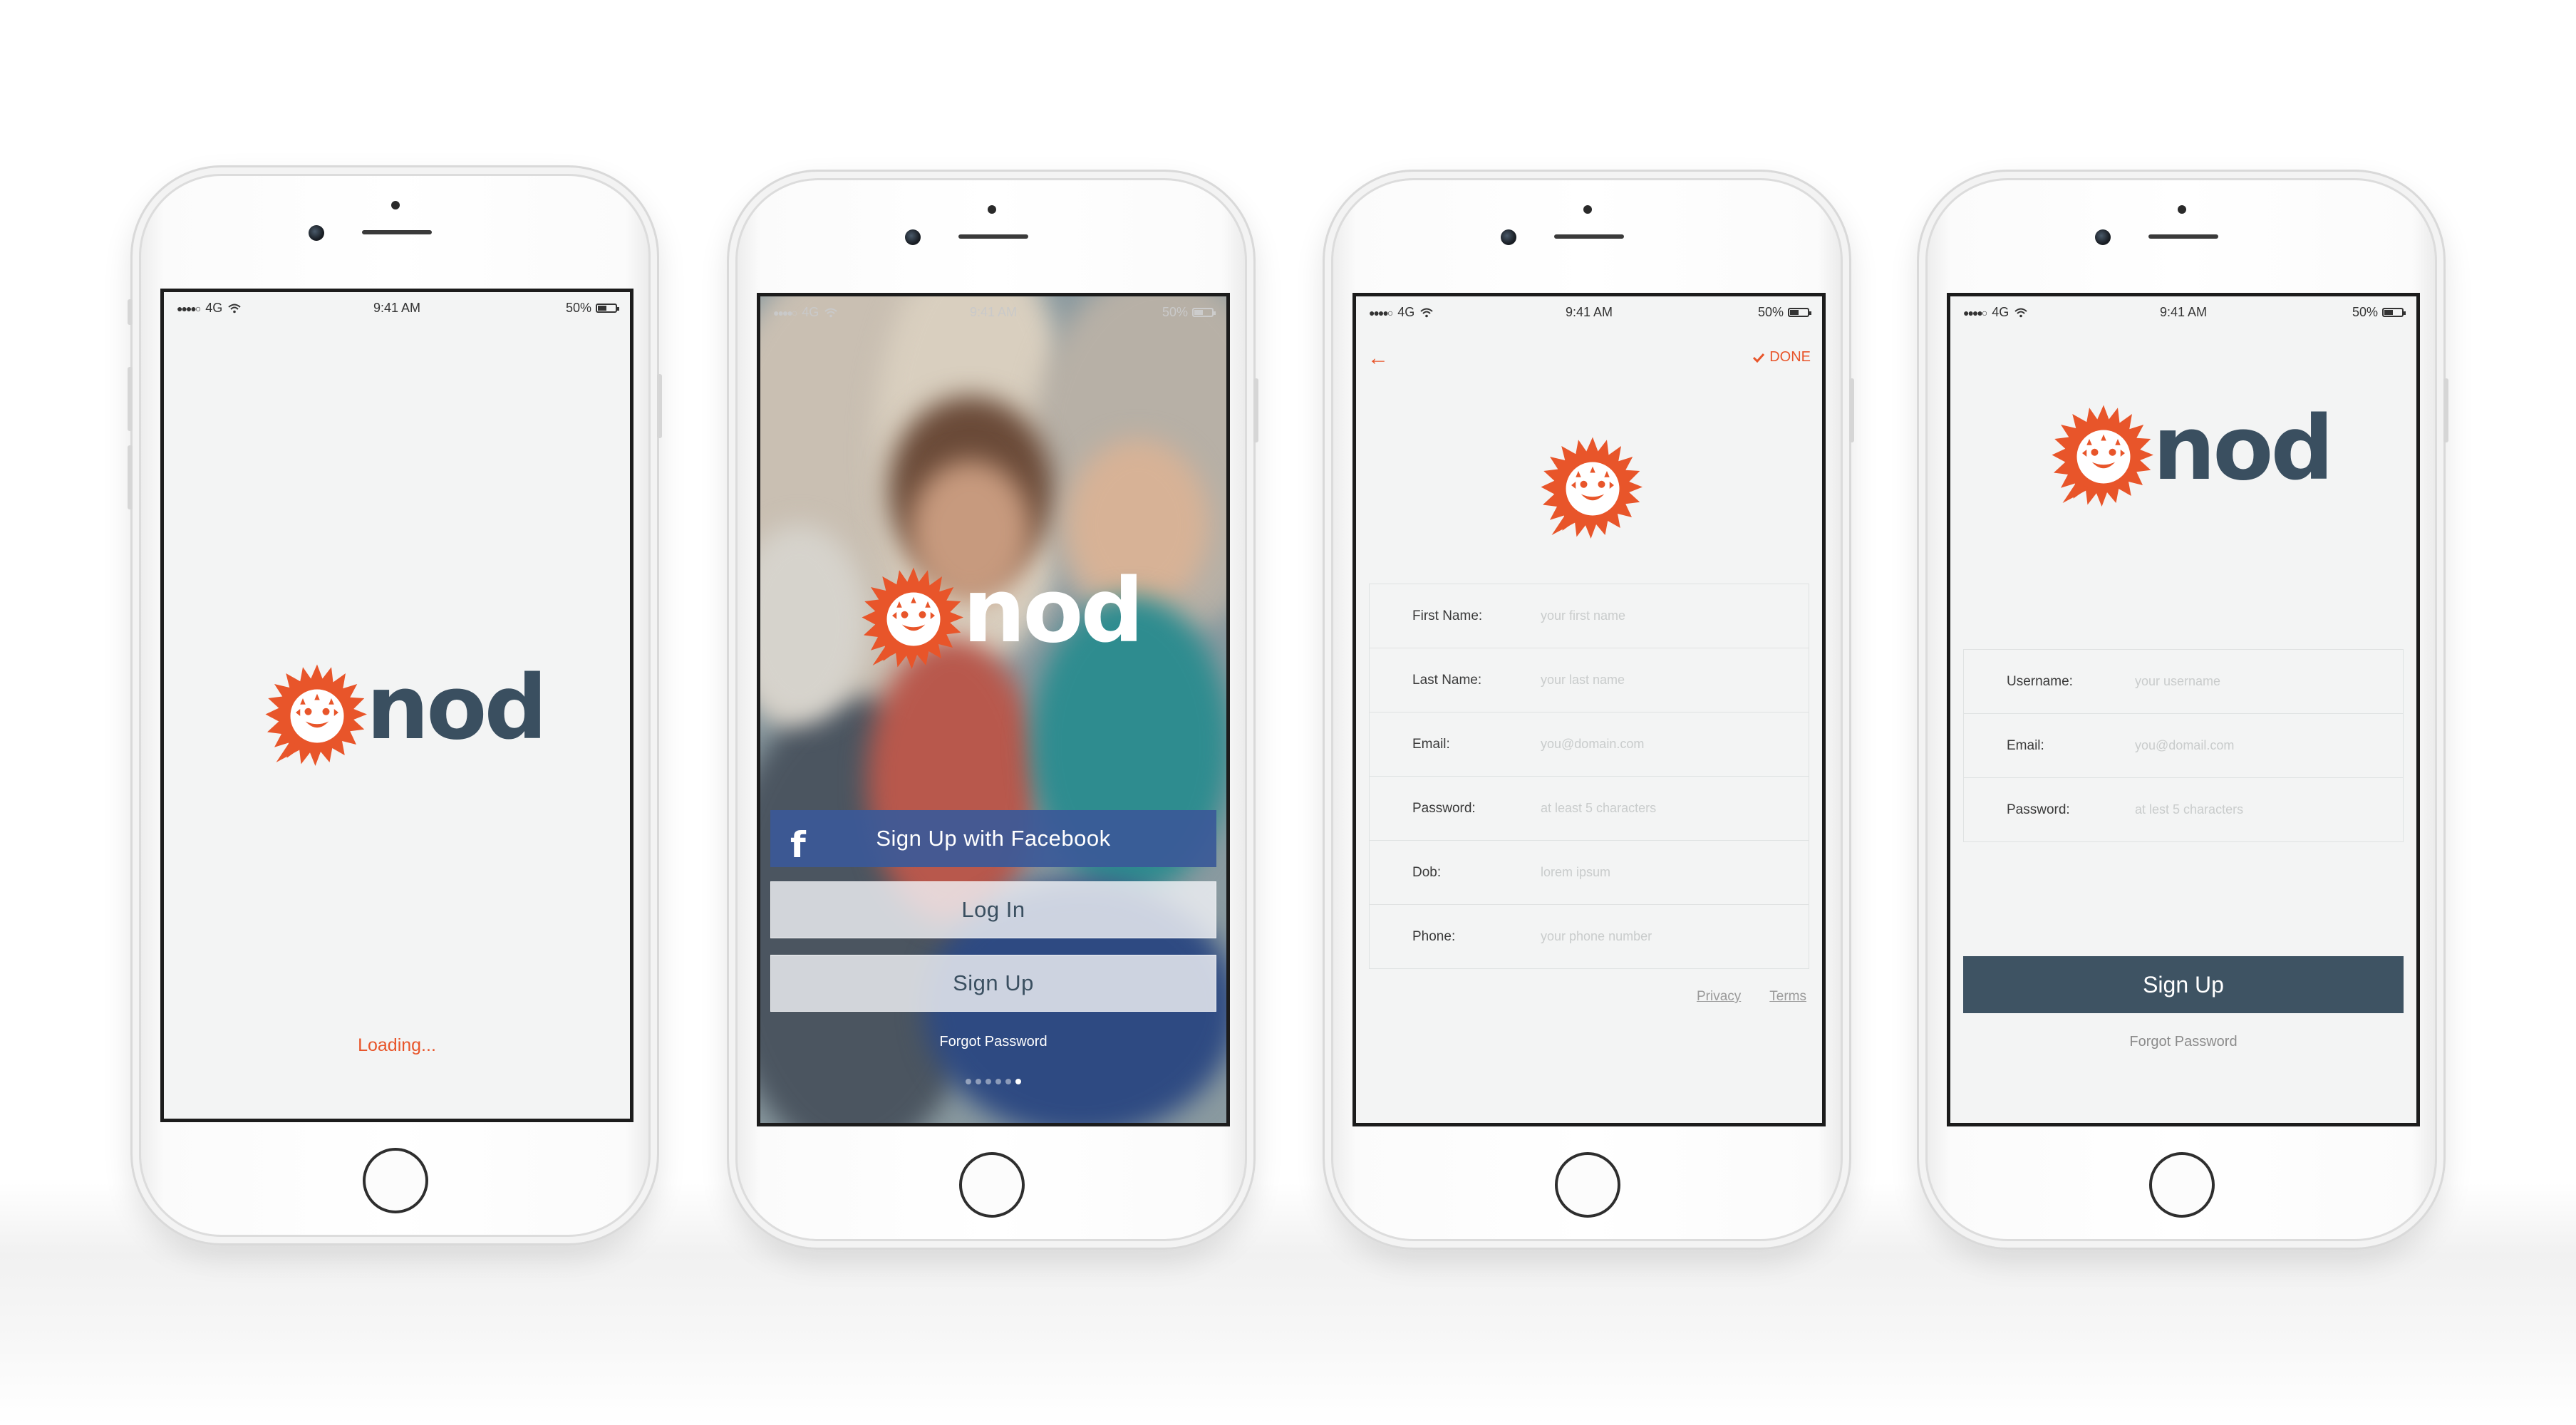  I want to click on login-label: Log In, so click(993, 909).